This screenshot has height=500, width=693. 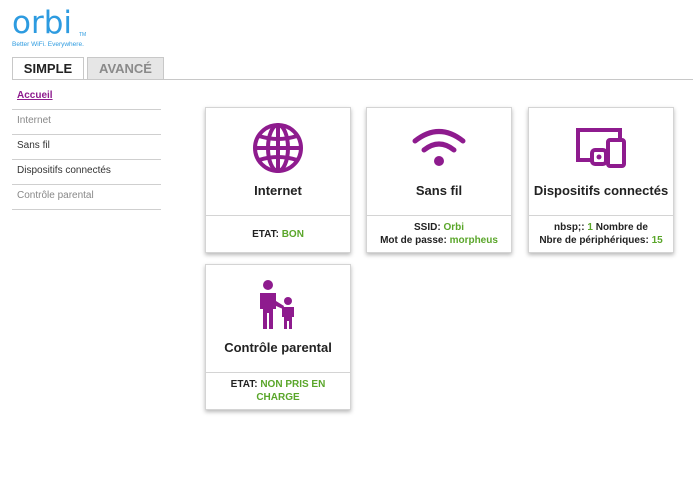 I want to click on wireless-card-header: Sans fil, so click(x=439, y=162).